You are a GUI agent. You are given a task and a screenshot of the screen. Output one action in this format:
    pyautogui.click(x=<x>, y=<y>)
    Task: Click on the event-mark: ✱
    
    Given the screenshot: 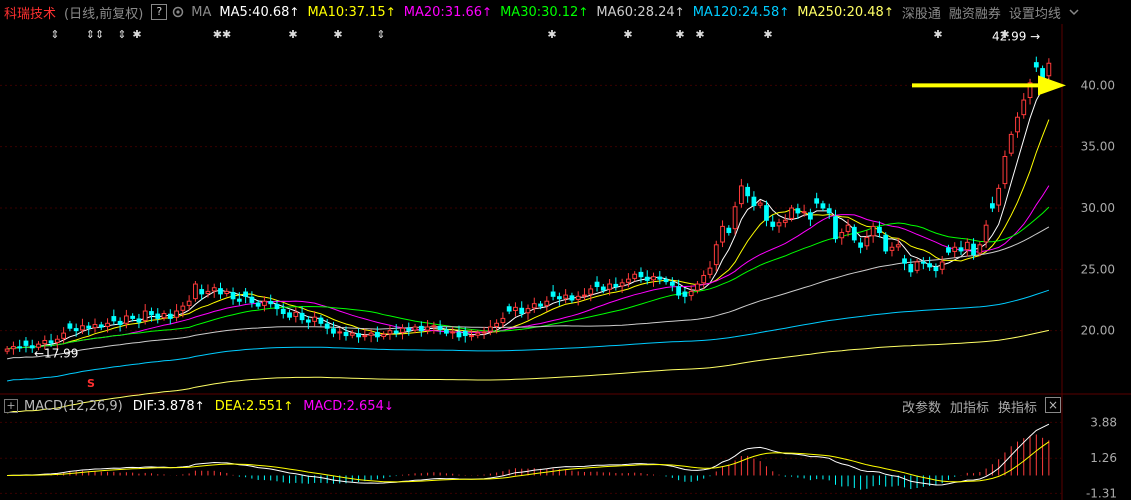 What is the action you would take?
    pyautogui.click(x=136, y=34)
    